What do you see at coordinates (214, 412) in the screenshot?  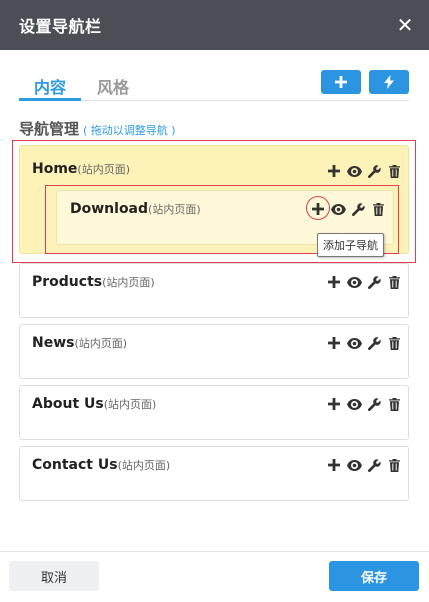 I see `nav-item-about-us: About Us (站内页面)` at bounding box center [214, 412].